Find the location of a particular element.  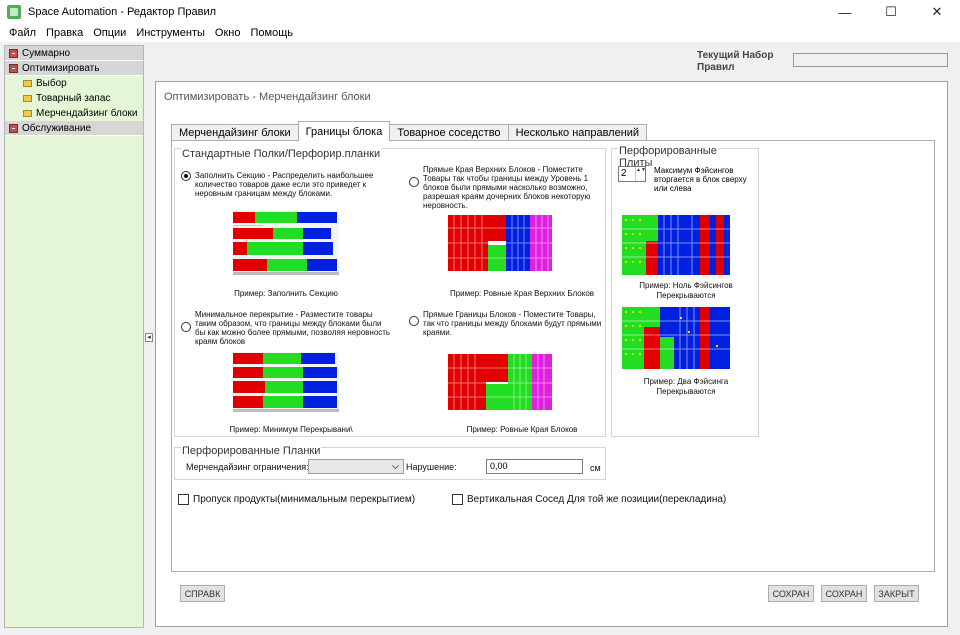

tree-item-label: Мерчендайзинг блоки is located at coordinates (87, 113).